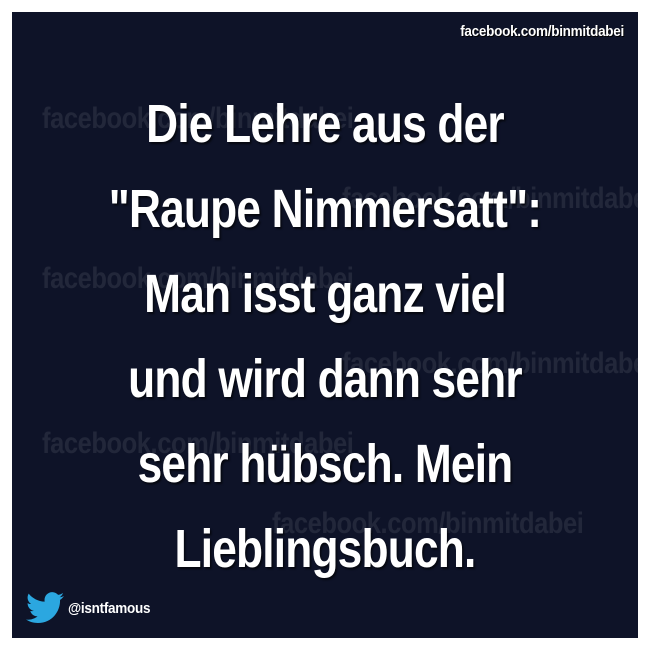 Image resolution: width=650 pixels, height=650 pixels. Describe the element at coordinates (109, 608) in the screenshot. I see `twitter-handle: @isntfamous` at that location.